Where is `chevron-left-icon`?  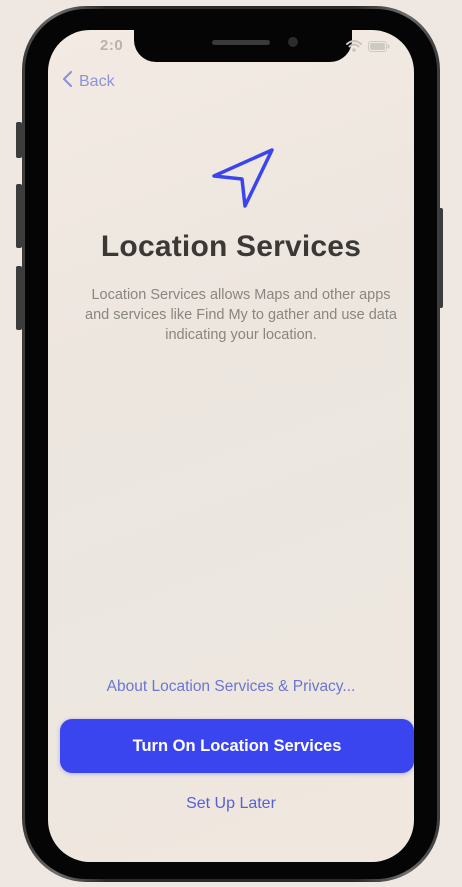
chevron-left-icon is located at coordinates (67, 81).